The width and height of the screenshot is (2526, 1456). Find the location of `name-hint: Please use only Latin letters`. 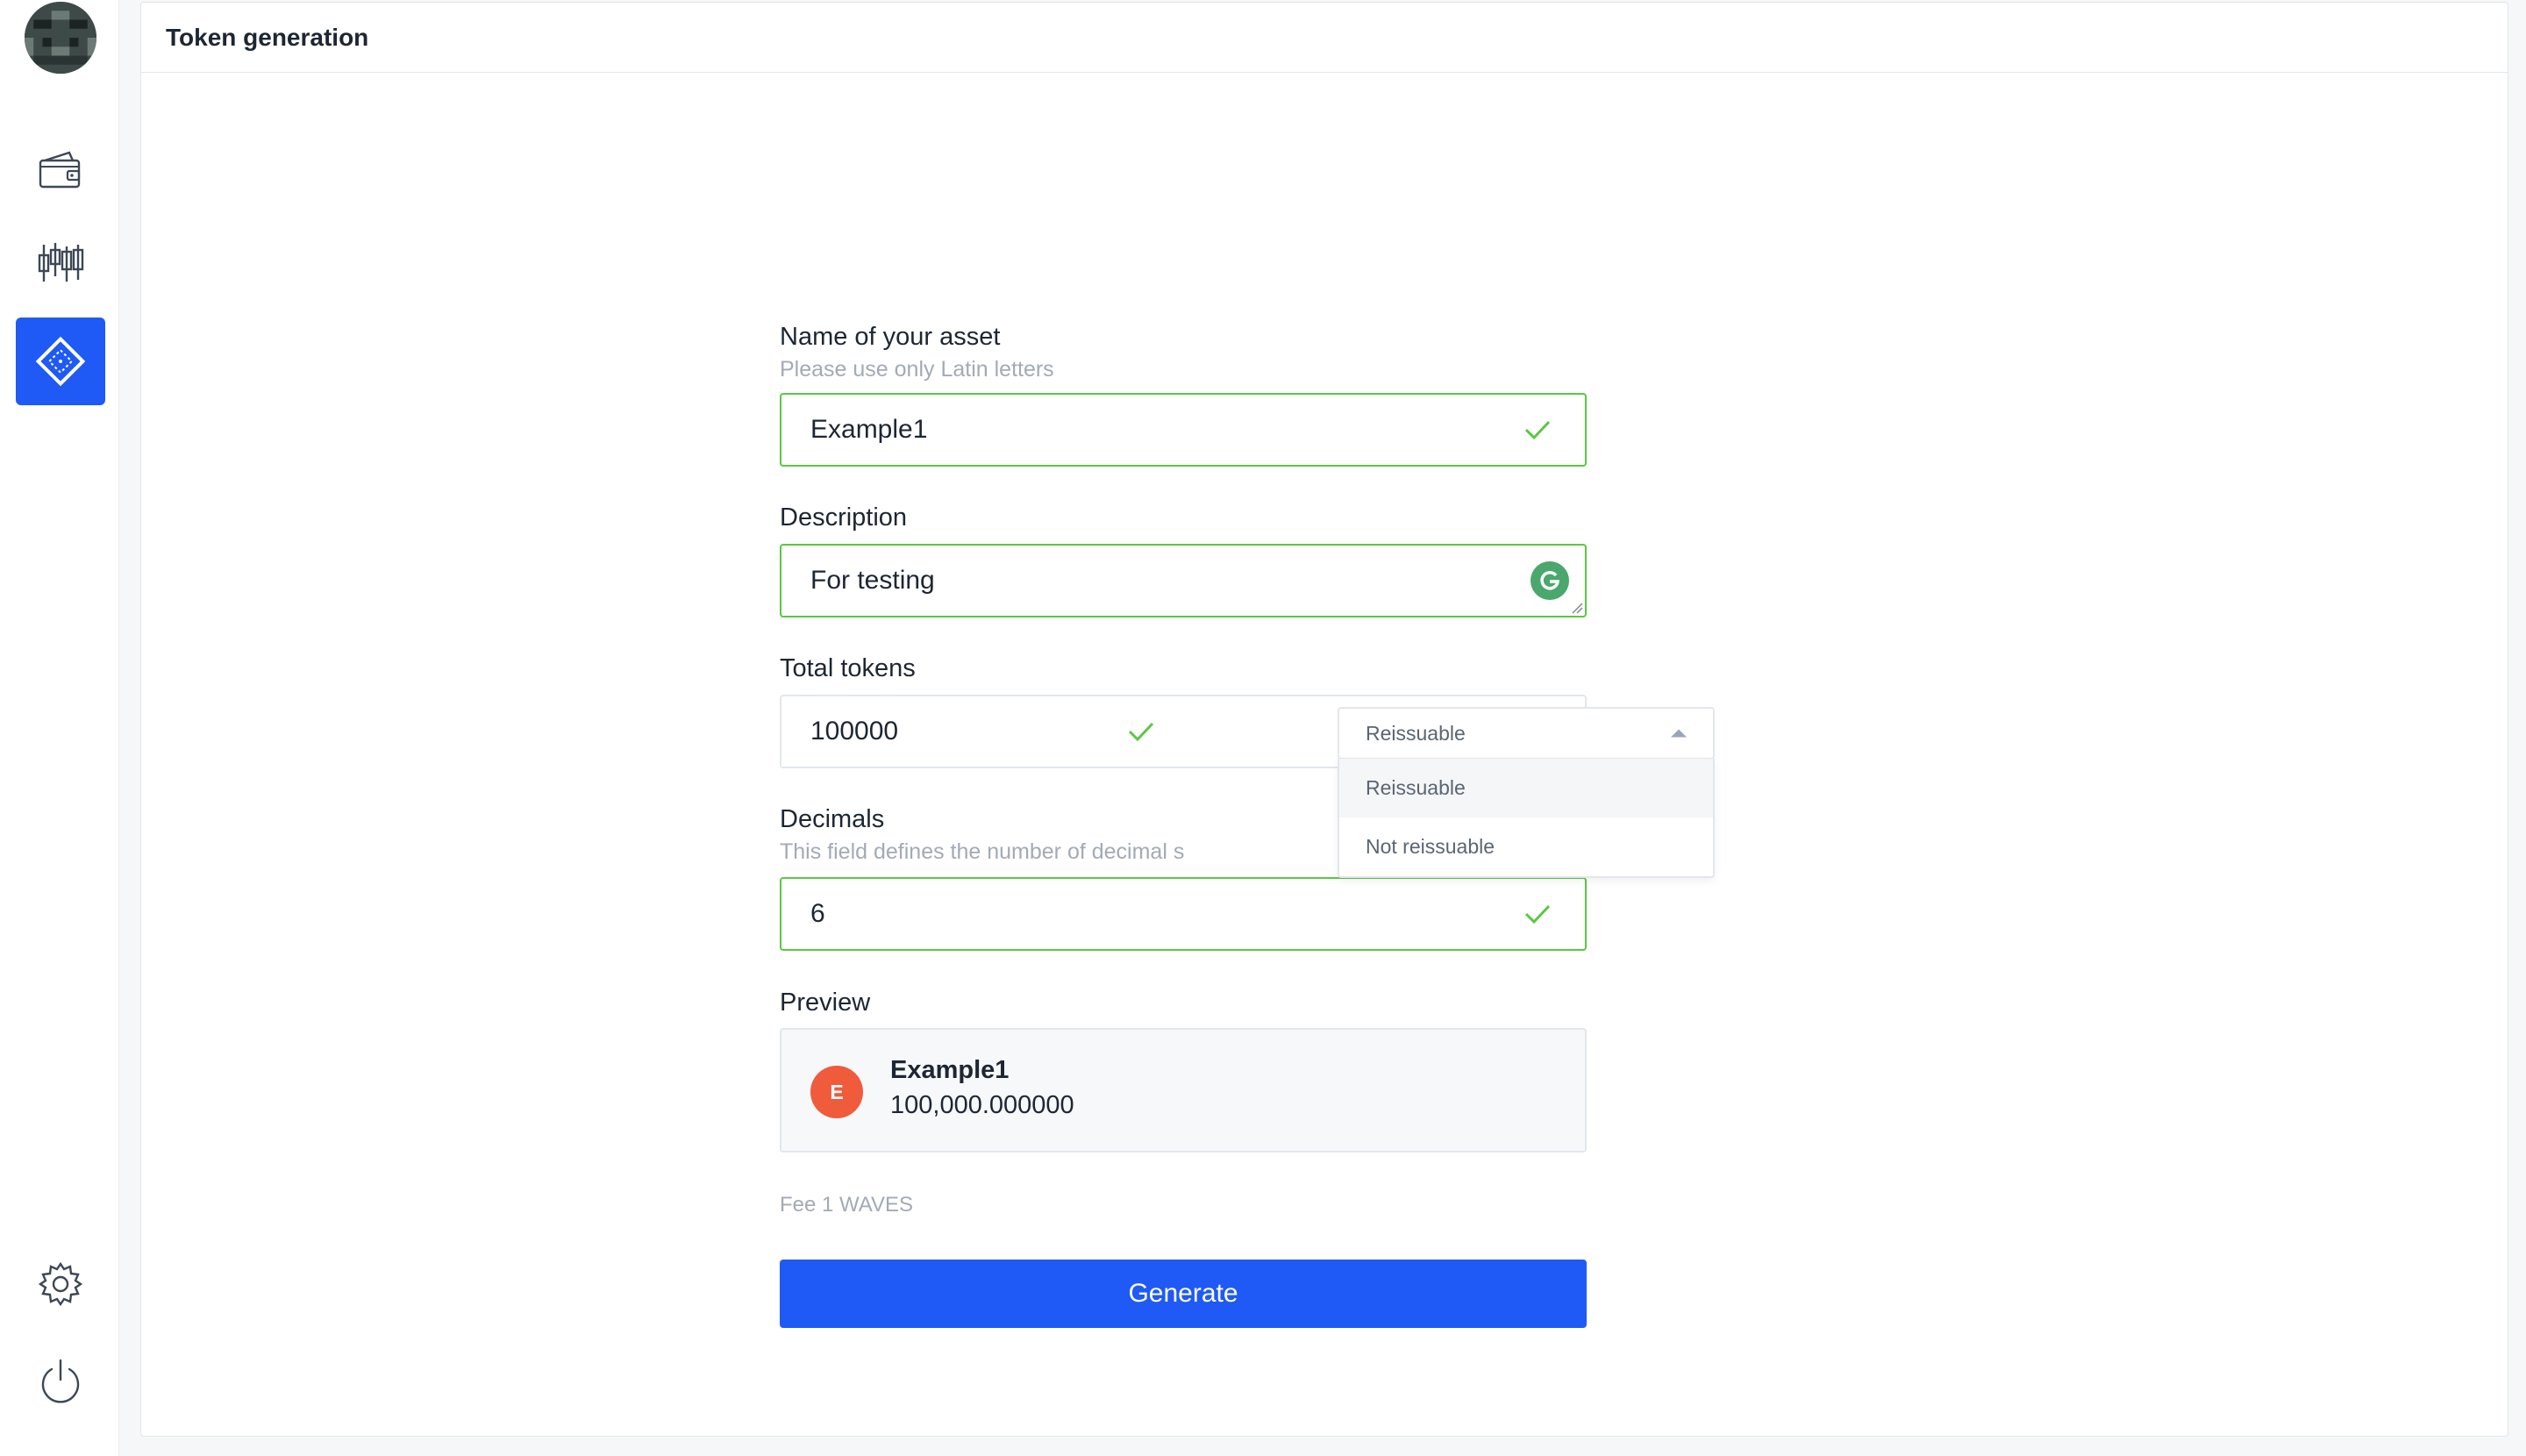

name-hint: Please use only Latin letters is located at coordinates (917, 369).